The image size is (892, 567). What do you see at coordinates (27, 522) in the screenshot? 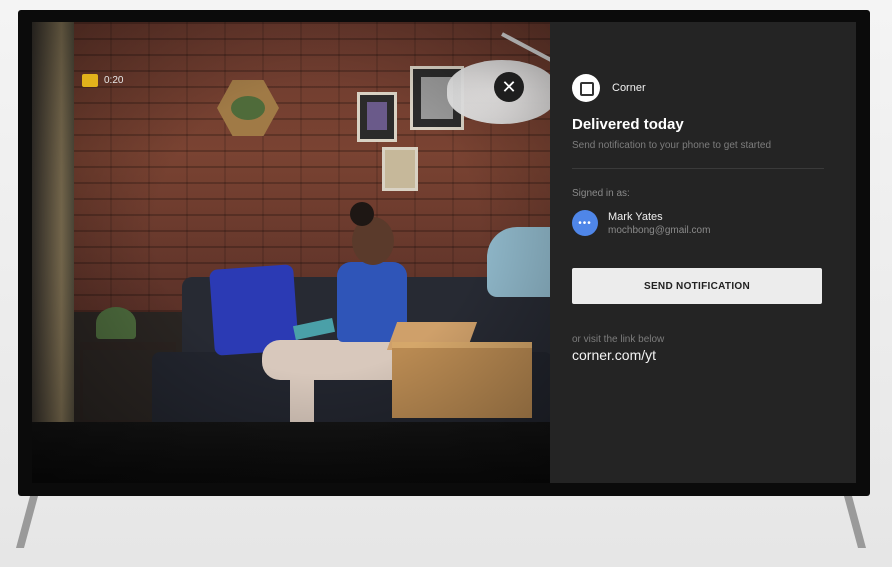
I see `tv-stand-left` at bounding box center [27, 522].